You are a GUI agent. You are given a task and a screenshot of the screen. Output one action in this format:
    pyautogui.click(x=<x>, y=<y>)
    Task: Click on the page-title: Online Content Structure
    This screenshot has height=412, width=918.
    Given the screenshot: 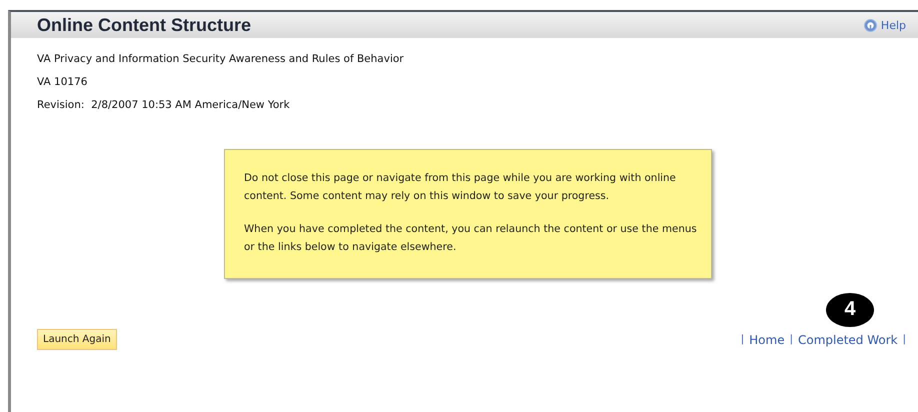 What is the action you would take?
    pyautogui.click(x=144, y=25)
    